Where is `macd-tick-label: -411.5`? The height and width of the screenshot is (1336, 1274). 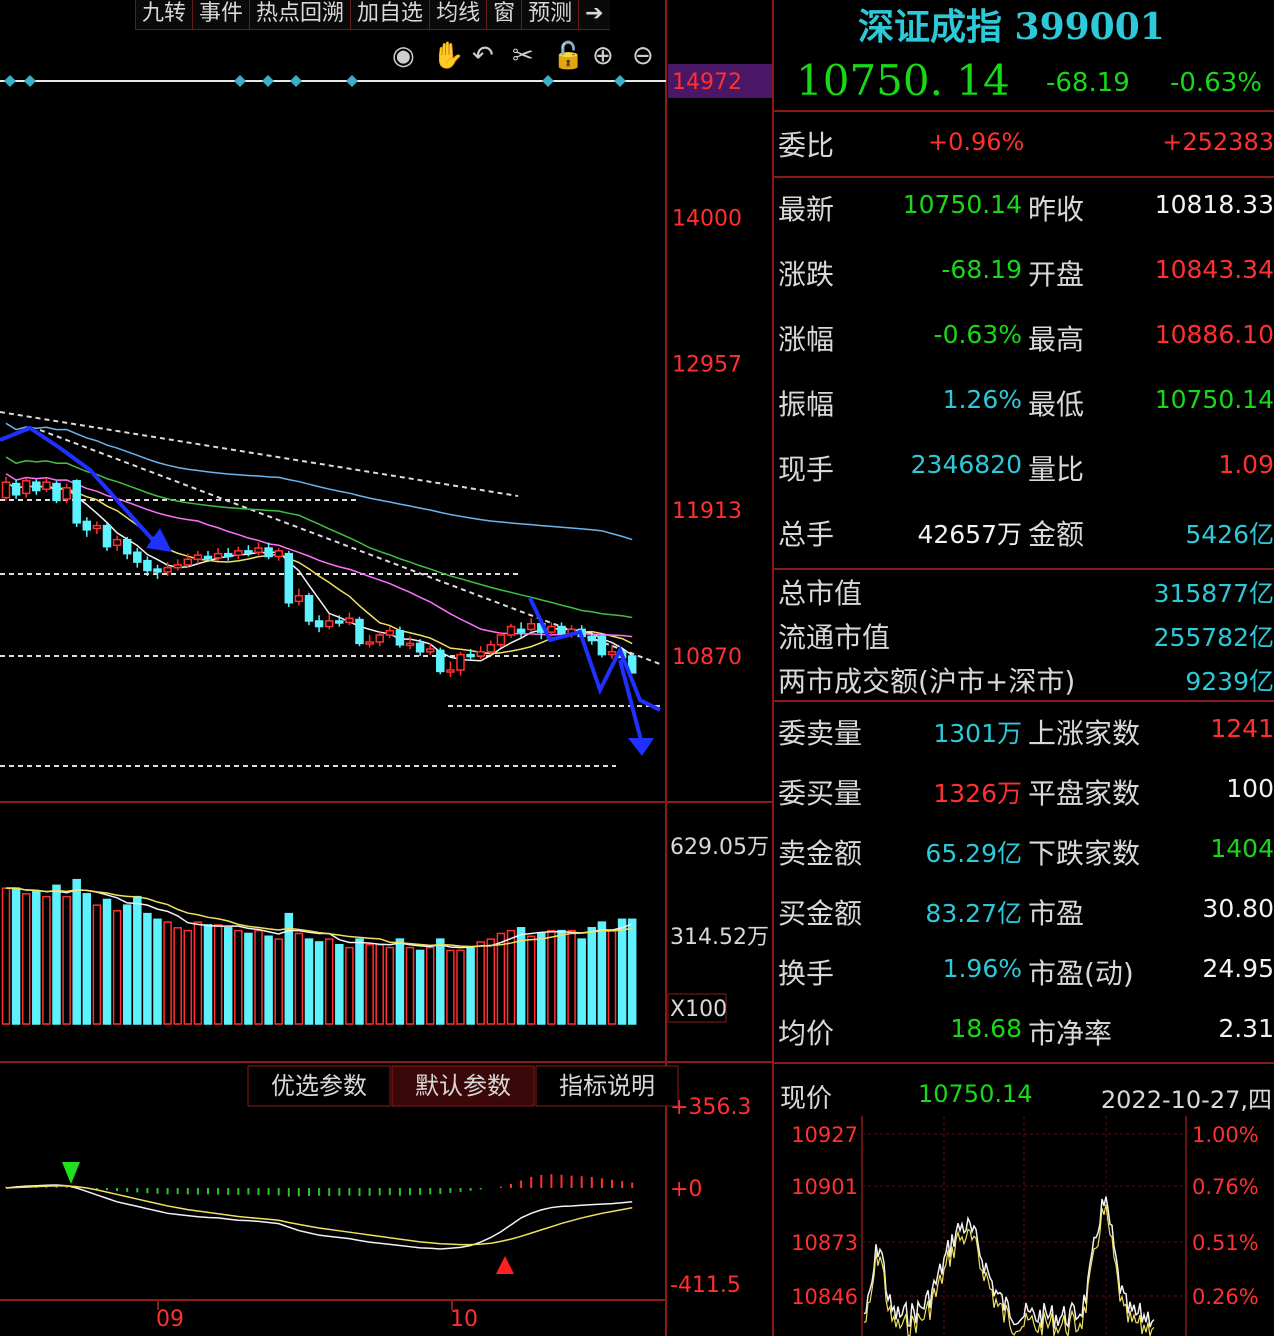
macd-tick-label: -411.5 is located at coordinates (705, 1285).